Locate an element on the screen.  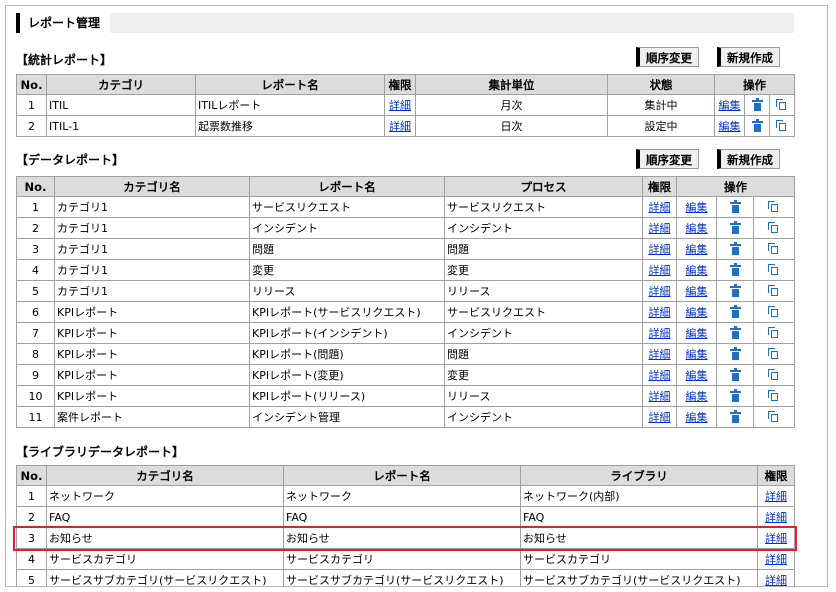
library-cell: FAQ is located at coordinates (639, 517).